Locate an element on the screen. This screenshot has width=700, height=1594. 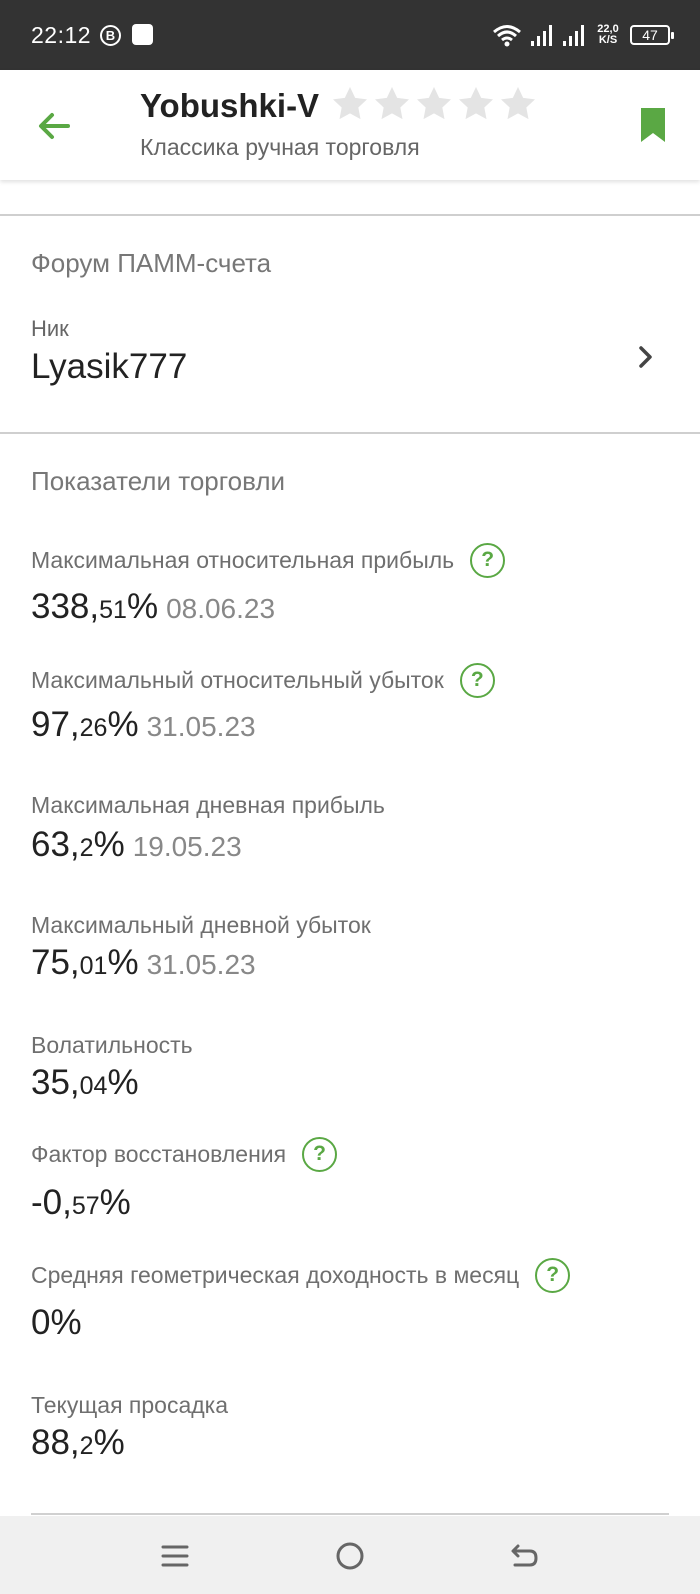
metric-label: Фактор восстановления ? is located at coordinates (184, 1154).